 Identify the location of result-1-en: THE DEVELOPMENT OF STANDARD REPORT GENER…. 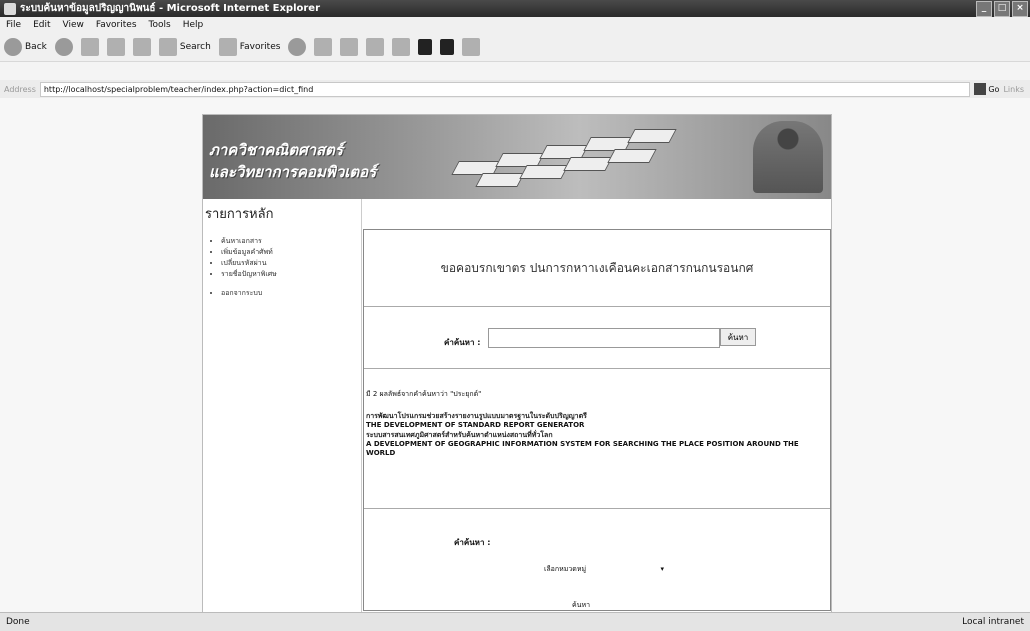
(596, 425).